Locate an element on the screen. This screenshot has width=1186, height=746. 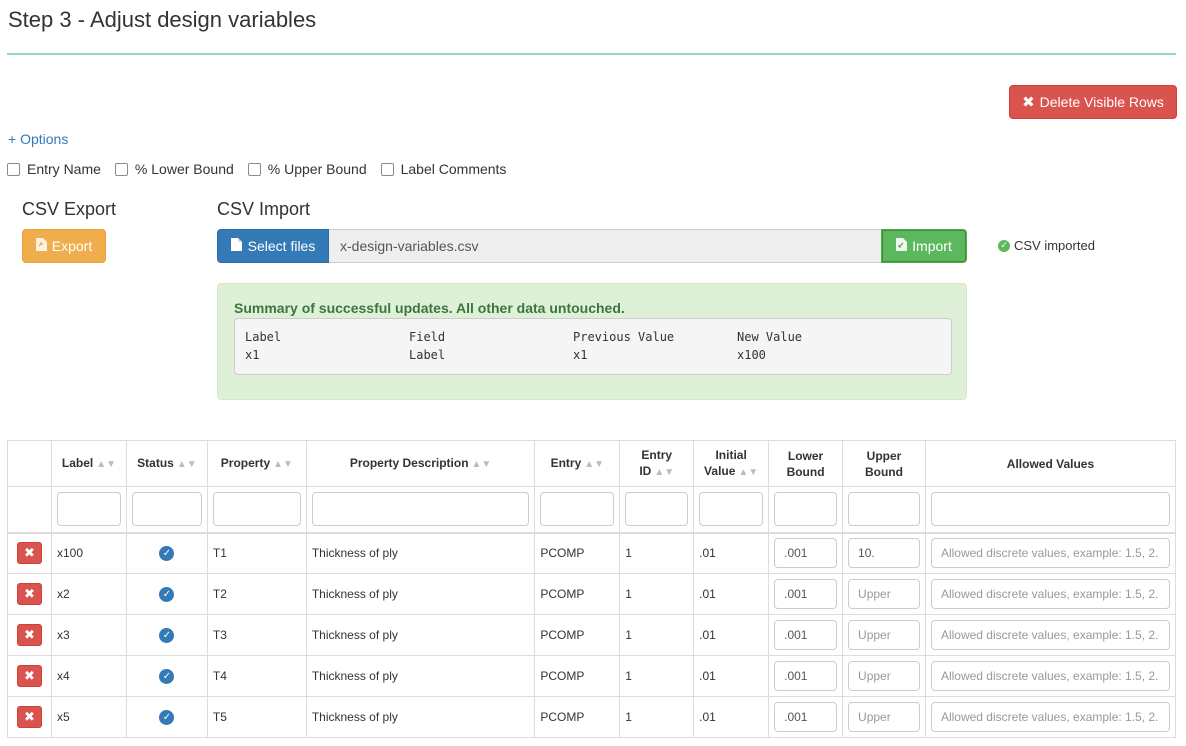
upper-bound-cell: Upper is located at coordinates (884, 676).